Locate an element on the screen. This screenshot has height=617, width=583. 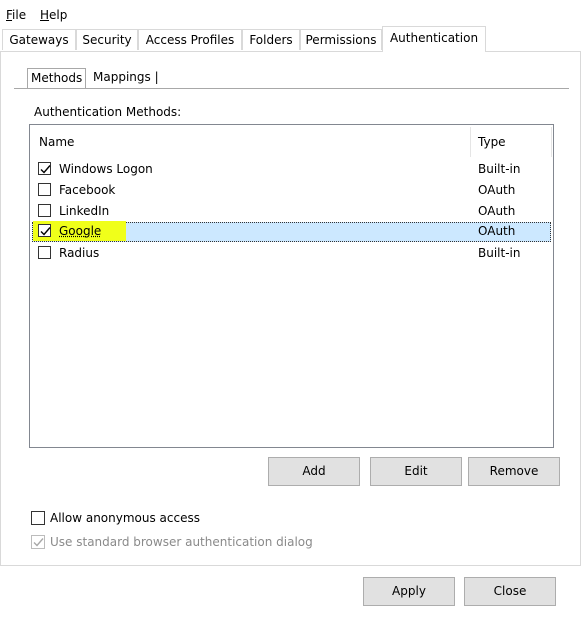
row-name: LinkedIn is located at coordinates (84, 211).